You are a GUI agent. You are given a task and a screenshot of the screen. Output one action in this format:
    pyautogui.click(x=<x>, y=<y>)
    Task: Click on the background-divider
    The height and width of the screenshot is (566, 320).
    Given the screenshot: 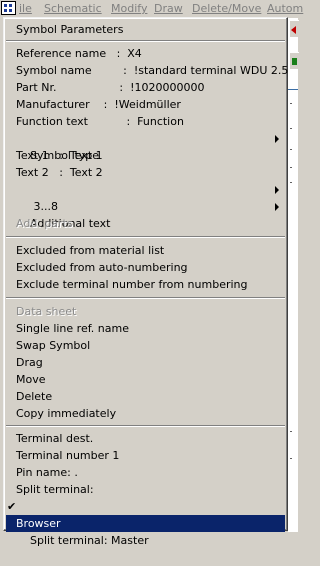 What is the action you would take?
    pyautogui.click(x=293, y=89)
    